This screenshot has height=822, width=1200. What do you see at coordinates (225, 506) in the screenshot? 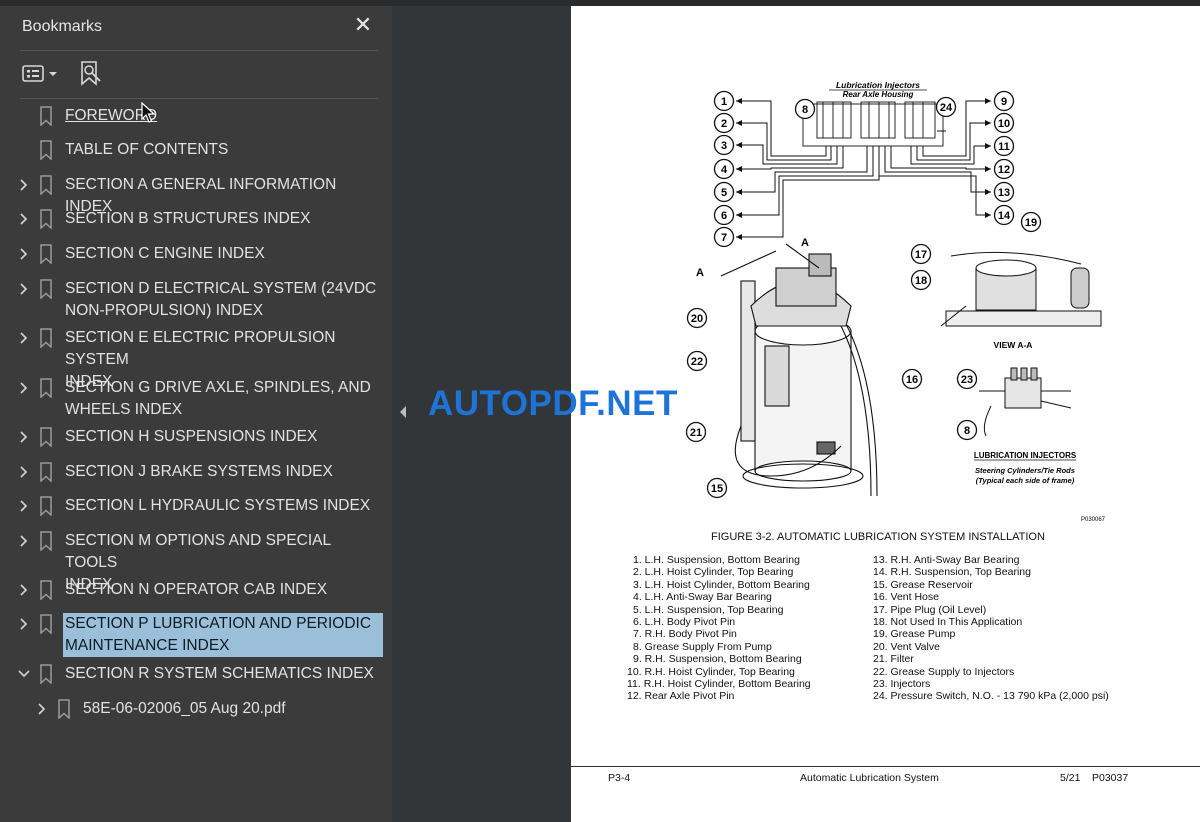
I see `bookmark-label: SECTION L HYDRAULIC SYSTEMS INDEX` at bounding box center [225, 506].